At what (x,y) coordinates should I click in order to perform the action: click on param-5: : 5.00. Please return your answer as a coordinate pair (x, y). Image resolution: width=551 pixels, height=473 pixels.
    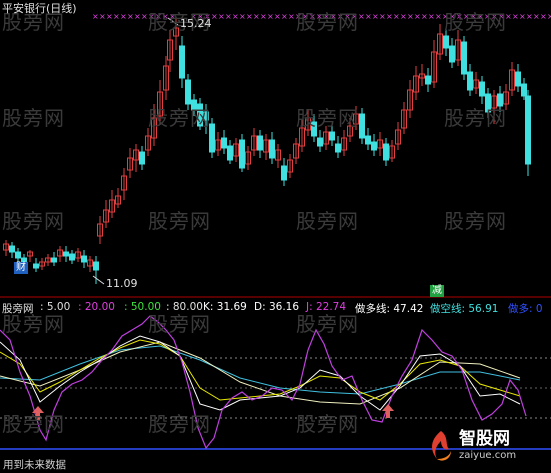
    Looking at the image, I should click on (55, 307).